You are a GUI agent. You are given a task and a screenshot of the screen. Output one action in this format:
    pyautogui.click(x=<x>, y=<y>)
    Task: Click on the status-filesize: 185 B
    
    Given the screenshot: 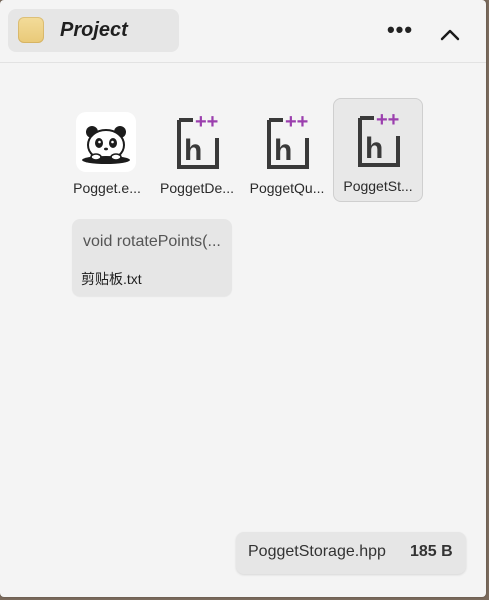 What is the action you would take?
    pyautogui.click(x=431, y=551)
    